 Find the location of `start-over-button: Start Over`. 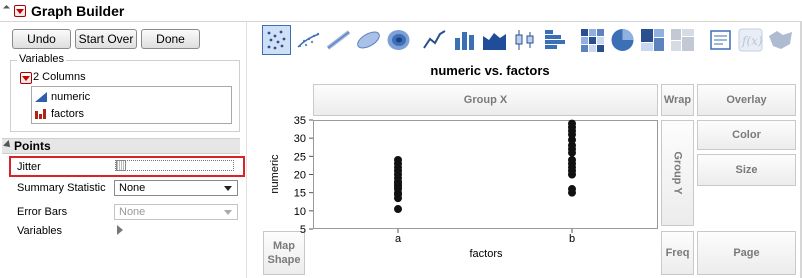

start-over-button: Start Over is located at coordinates (106, 39).